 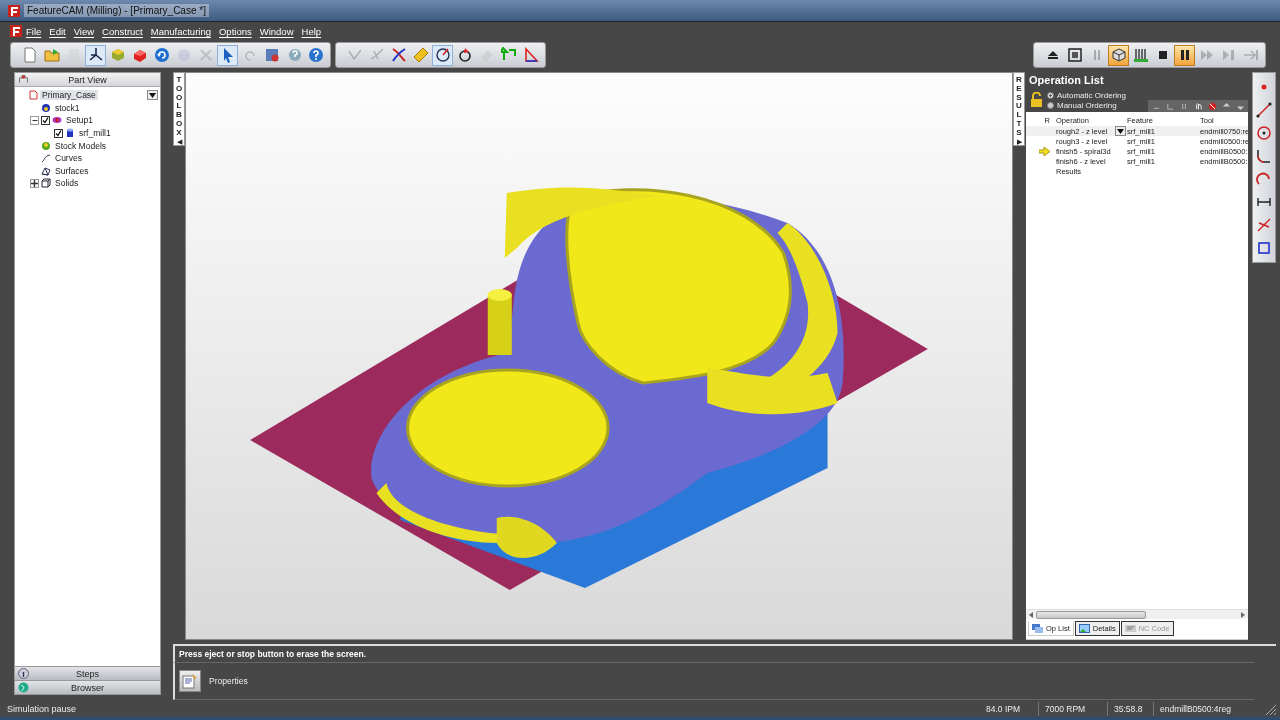 What do you see at coordinates (33, 95) in the screenshot?
I see `page-icon` at bounding box center [33, 95].